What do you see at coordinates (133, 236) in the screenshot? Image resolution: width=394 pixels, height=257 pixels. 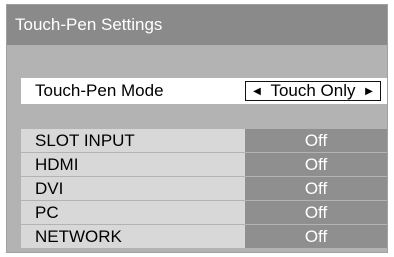 I see `input-label: NETWORK` at bounding box center [133, 236].